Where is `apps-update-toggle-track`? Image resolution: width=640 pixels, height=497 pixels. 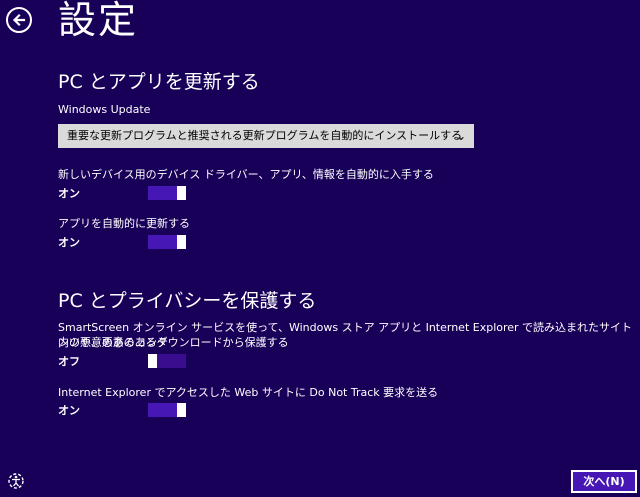 apps-update-toggle-track is located at coordinates (162, 242).